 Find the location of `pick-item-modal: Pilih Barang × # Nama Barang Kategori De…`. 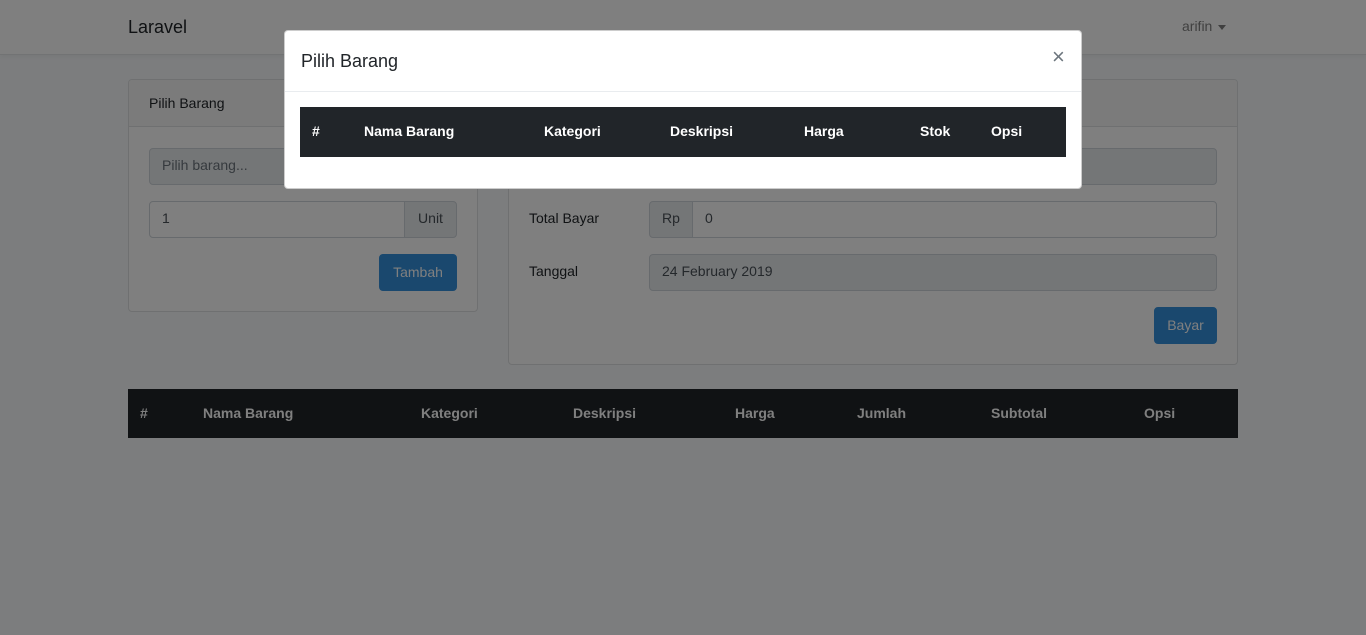

pick-item-modal: Pilih Barang × # Nama Barang Kategori De… is located at coordinates (683, 109).